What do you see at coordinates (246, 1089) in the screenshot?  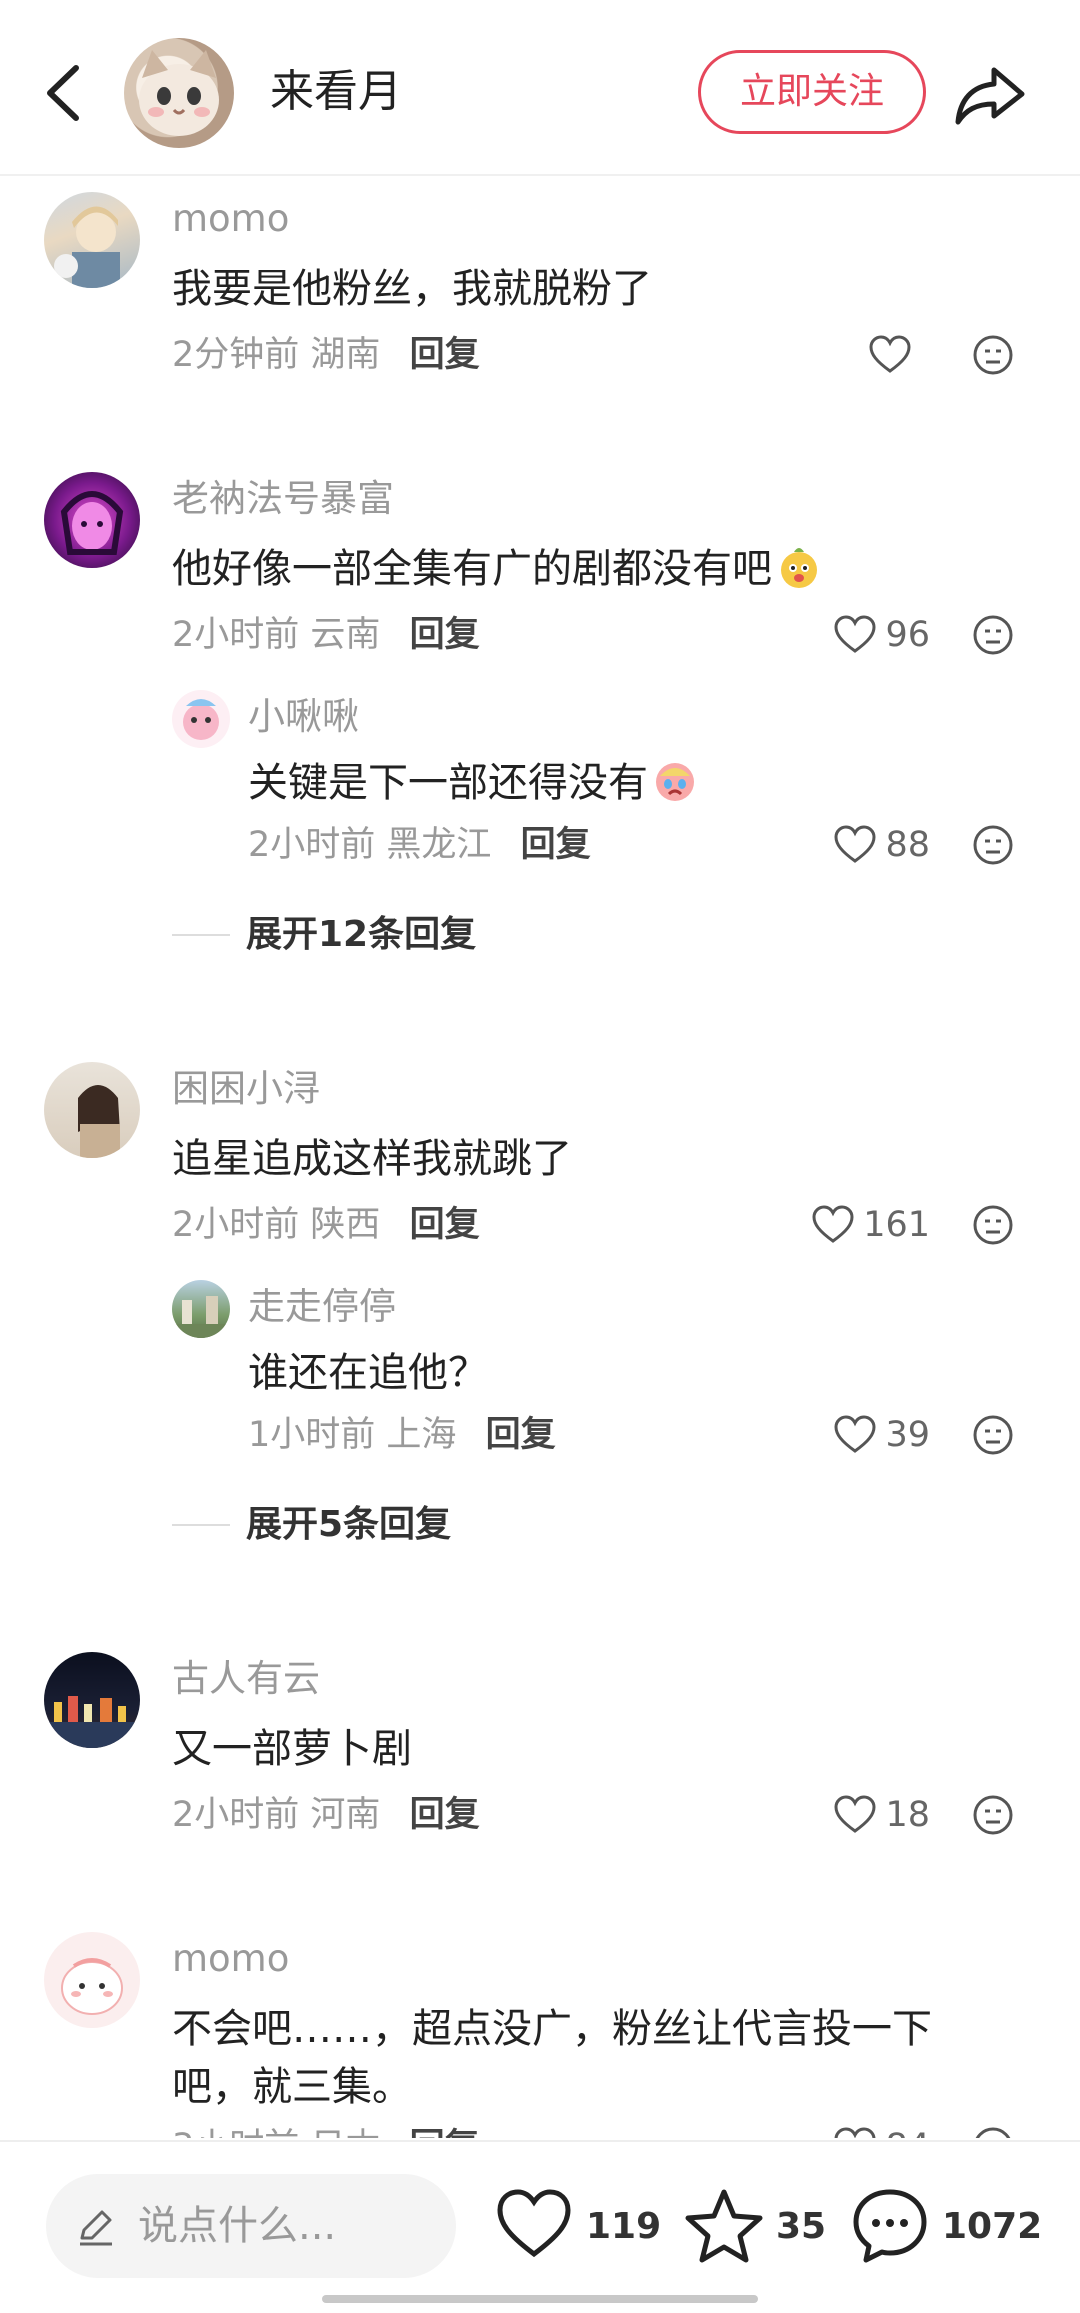 I see `commenter-name: 困困小浔` at bounding box center [246, 1089].